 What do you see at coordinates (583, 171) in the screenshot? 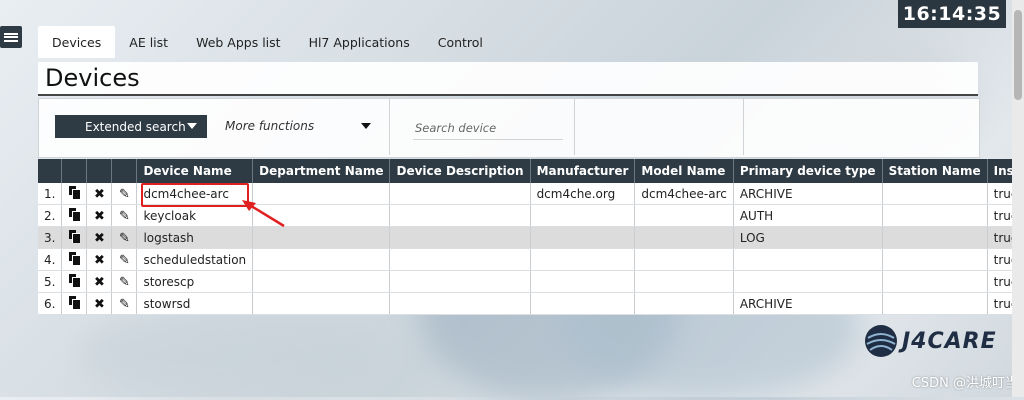
I see `column-header-manufacturer: Manufacturer` at bounding box center [583, 171].